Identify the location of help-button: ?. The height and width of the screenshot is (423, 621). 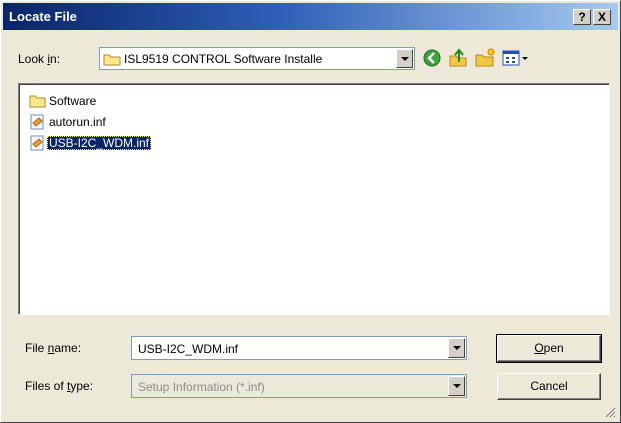
(582, 17).